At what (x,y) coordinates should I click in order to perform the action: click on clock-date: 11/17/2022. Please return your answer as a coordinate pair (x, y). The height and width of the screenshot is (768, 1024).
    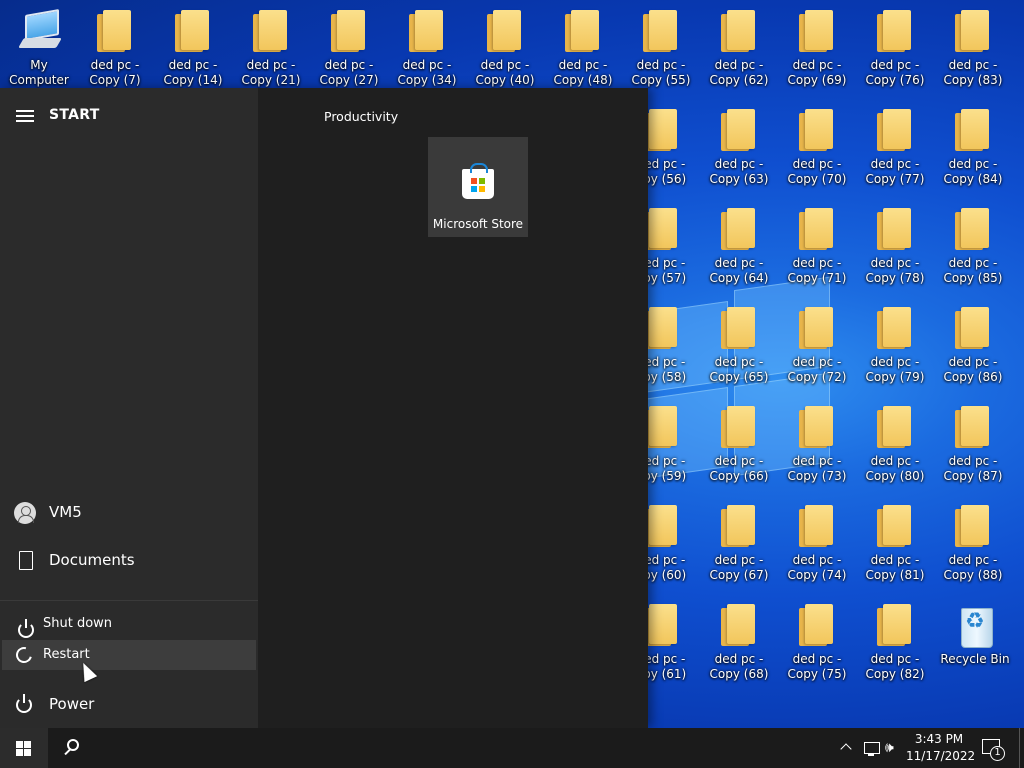
    Looking at the image, I should click on (941, 756).